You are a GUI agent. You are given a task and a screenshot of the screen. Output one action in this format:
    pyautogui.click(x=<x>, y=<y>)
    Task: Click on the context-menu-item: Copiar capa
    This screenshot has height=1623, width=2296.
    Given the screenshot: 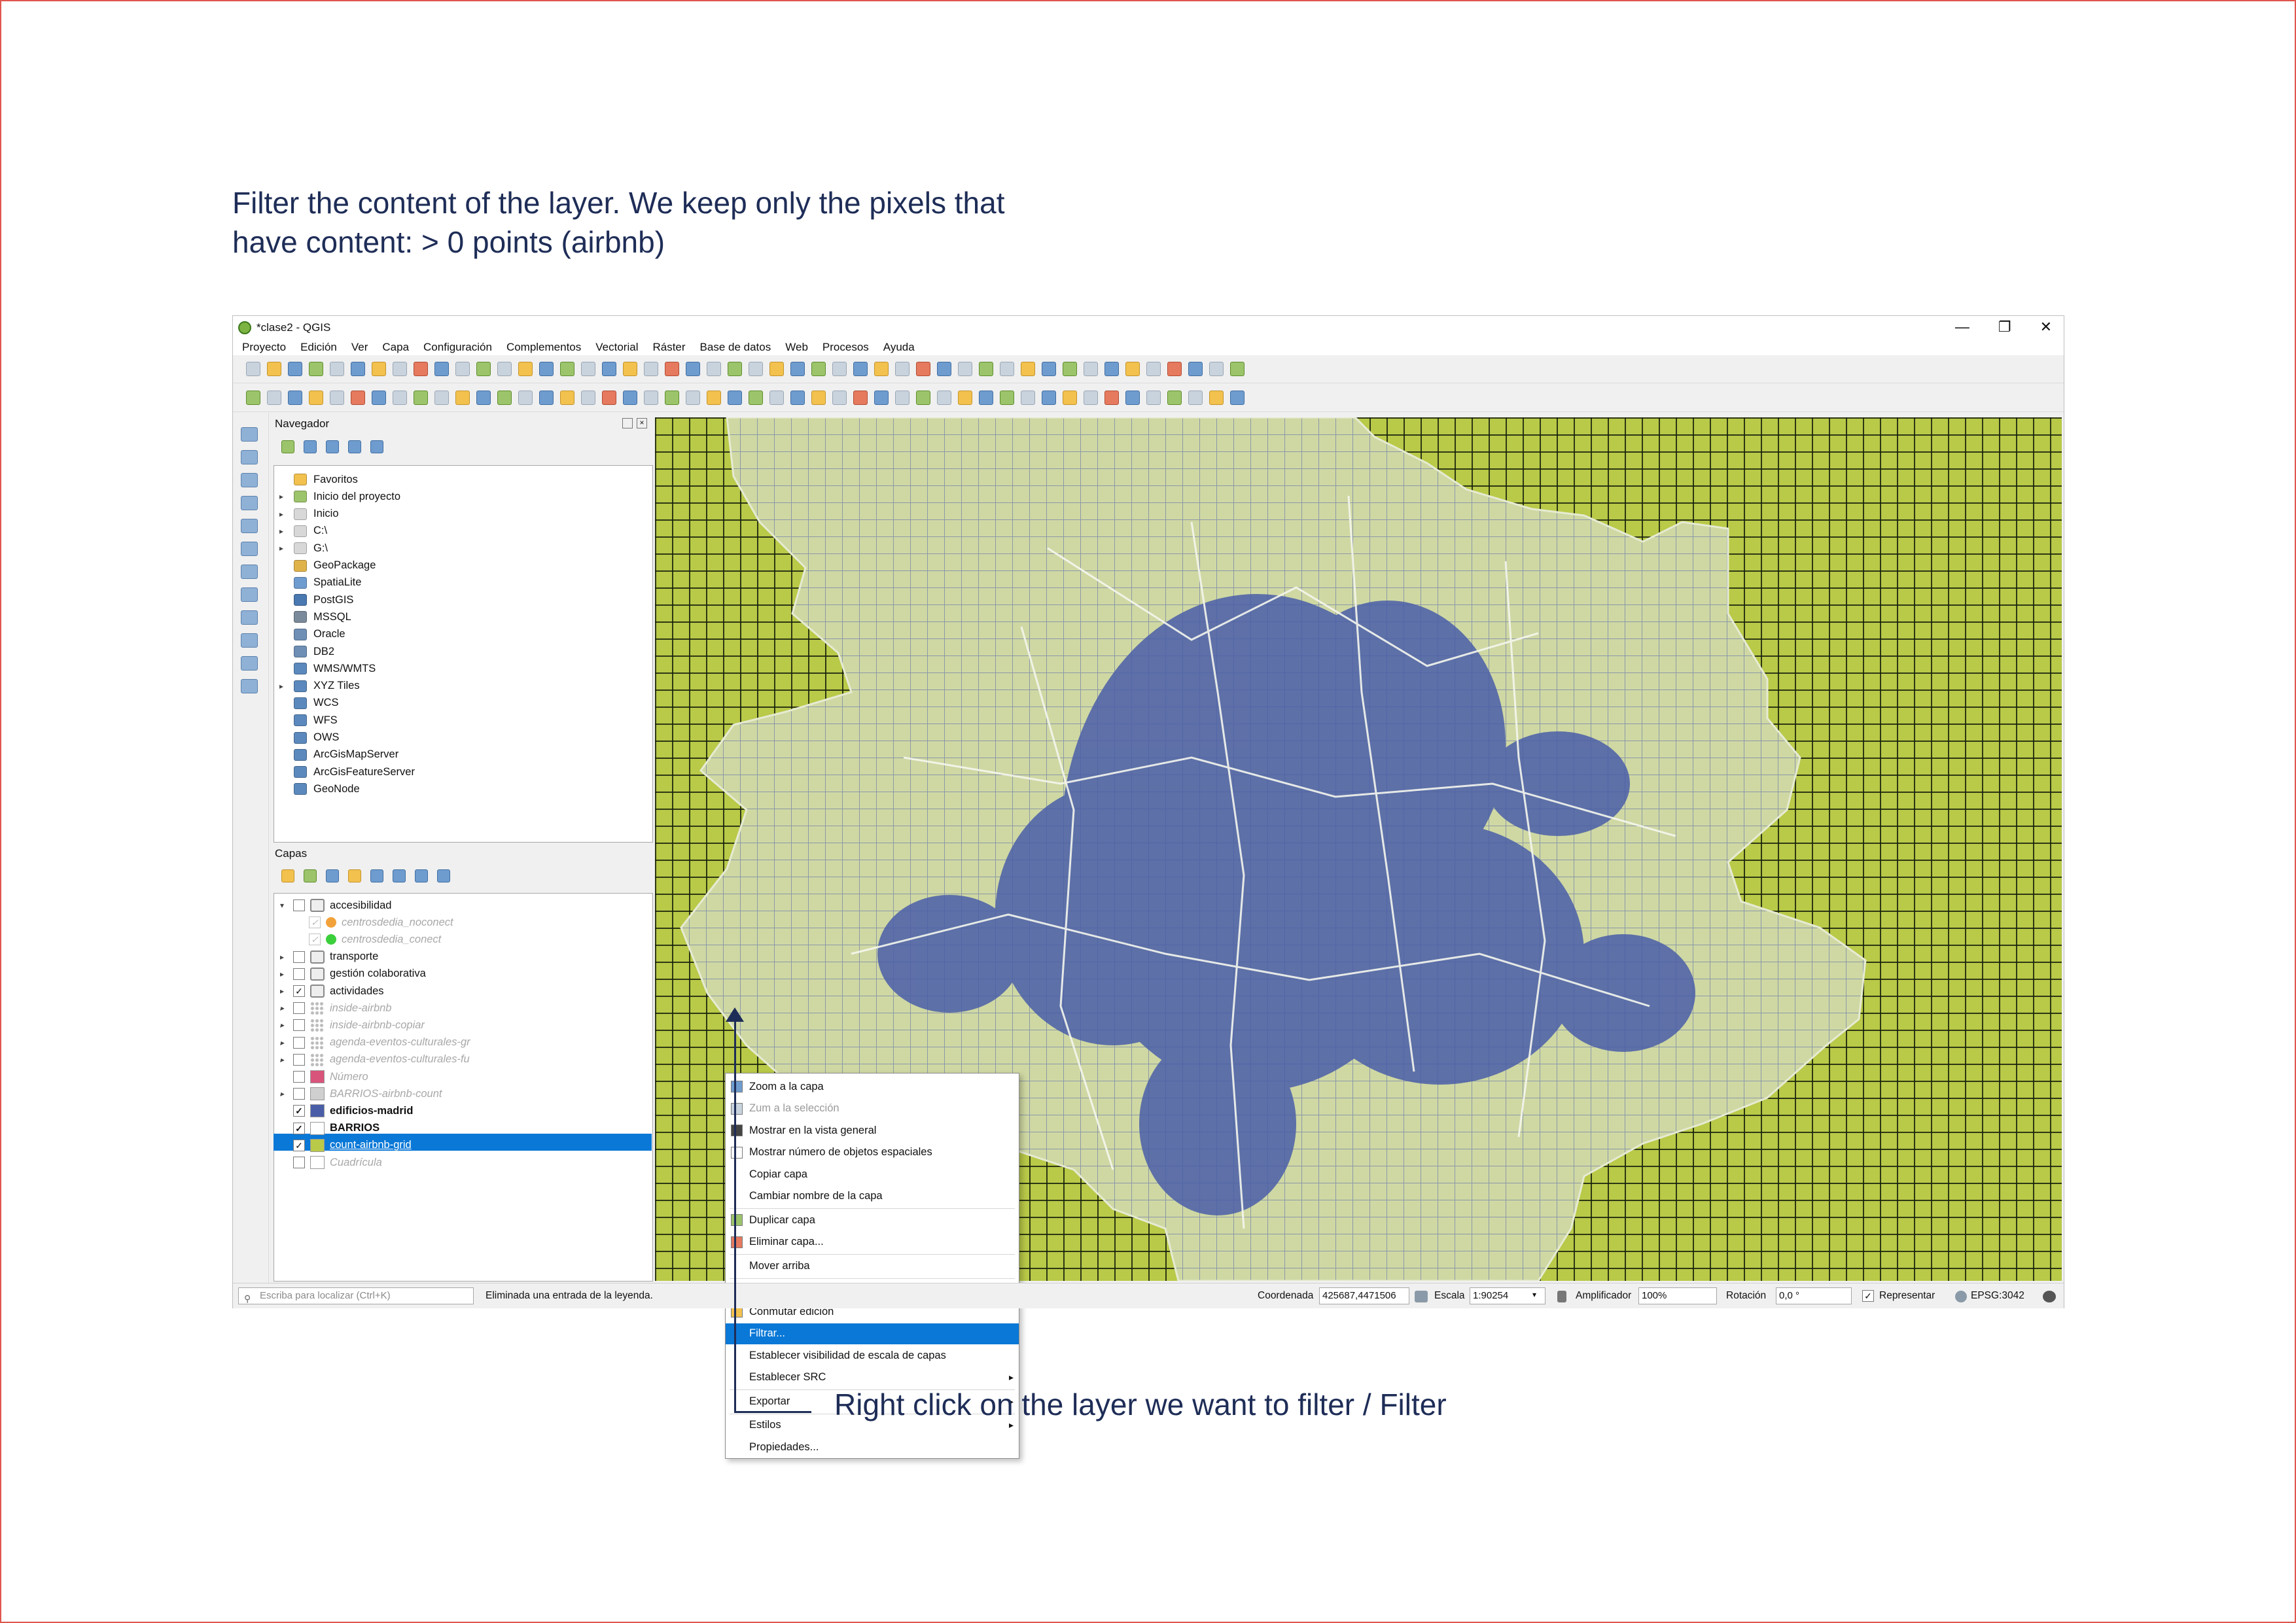 What is the action you would take?
    pyautogui.click(x=872, y=1175)
    